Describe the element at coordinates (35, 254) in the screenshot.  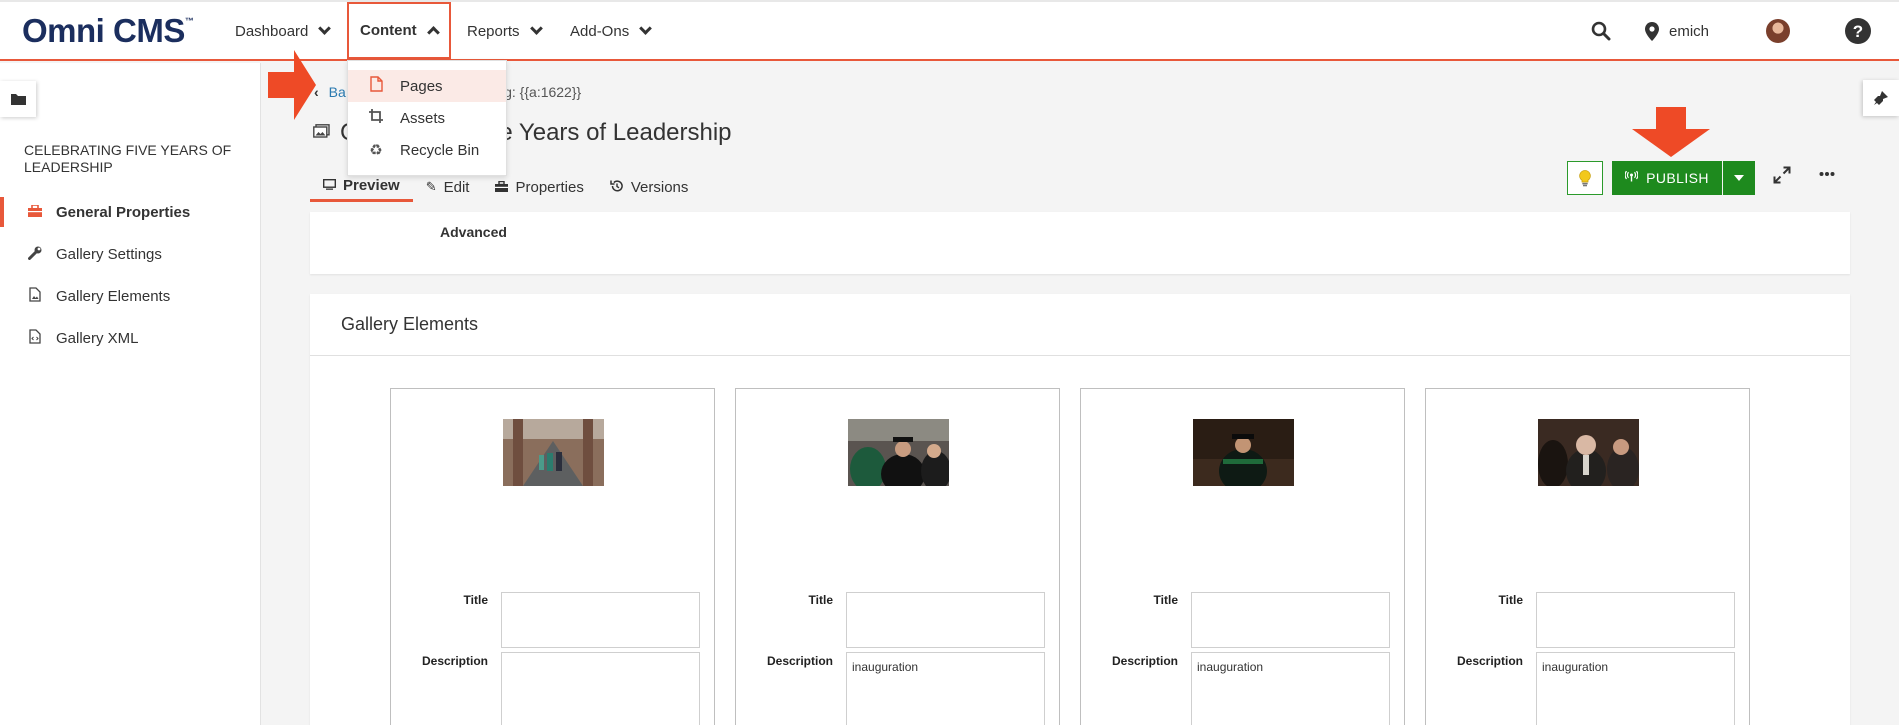
I see `wrench-icon` at that location.